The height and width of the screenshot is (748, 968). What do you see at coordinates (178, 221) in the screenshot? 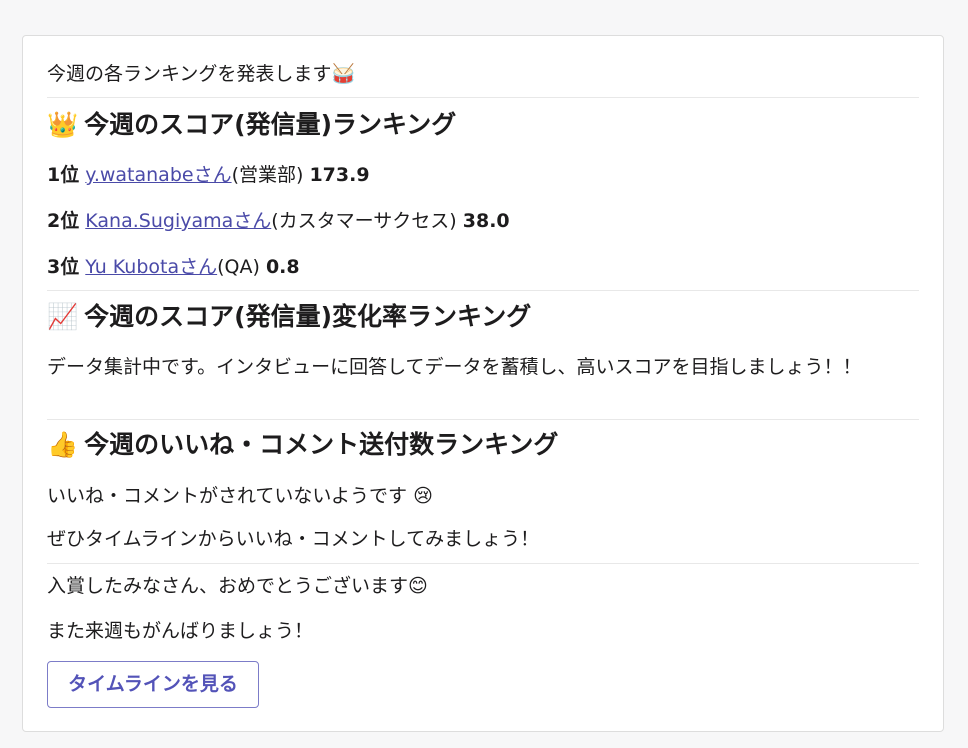
I see `user-link: Kana.Sugiyamaさん` at bounding box center [178, 221].